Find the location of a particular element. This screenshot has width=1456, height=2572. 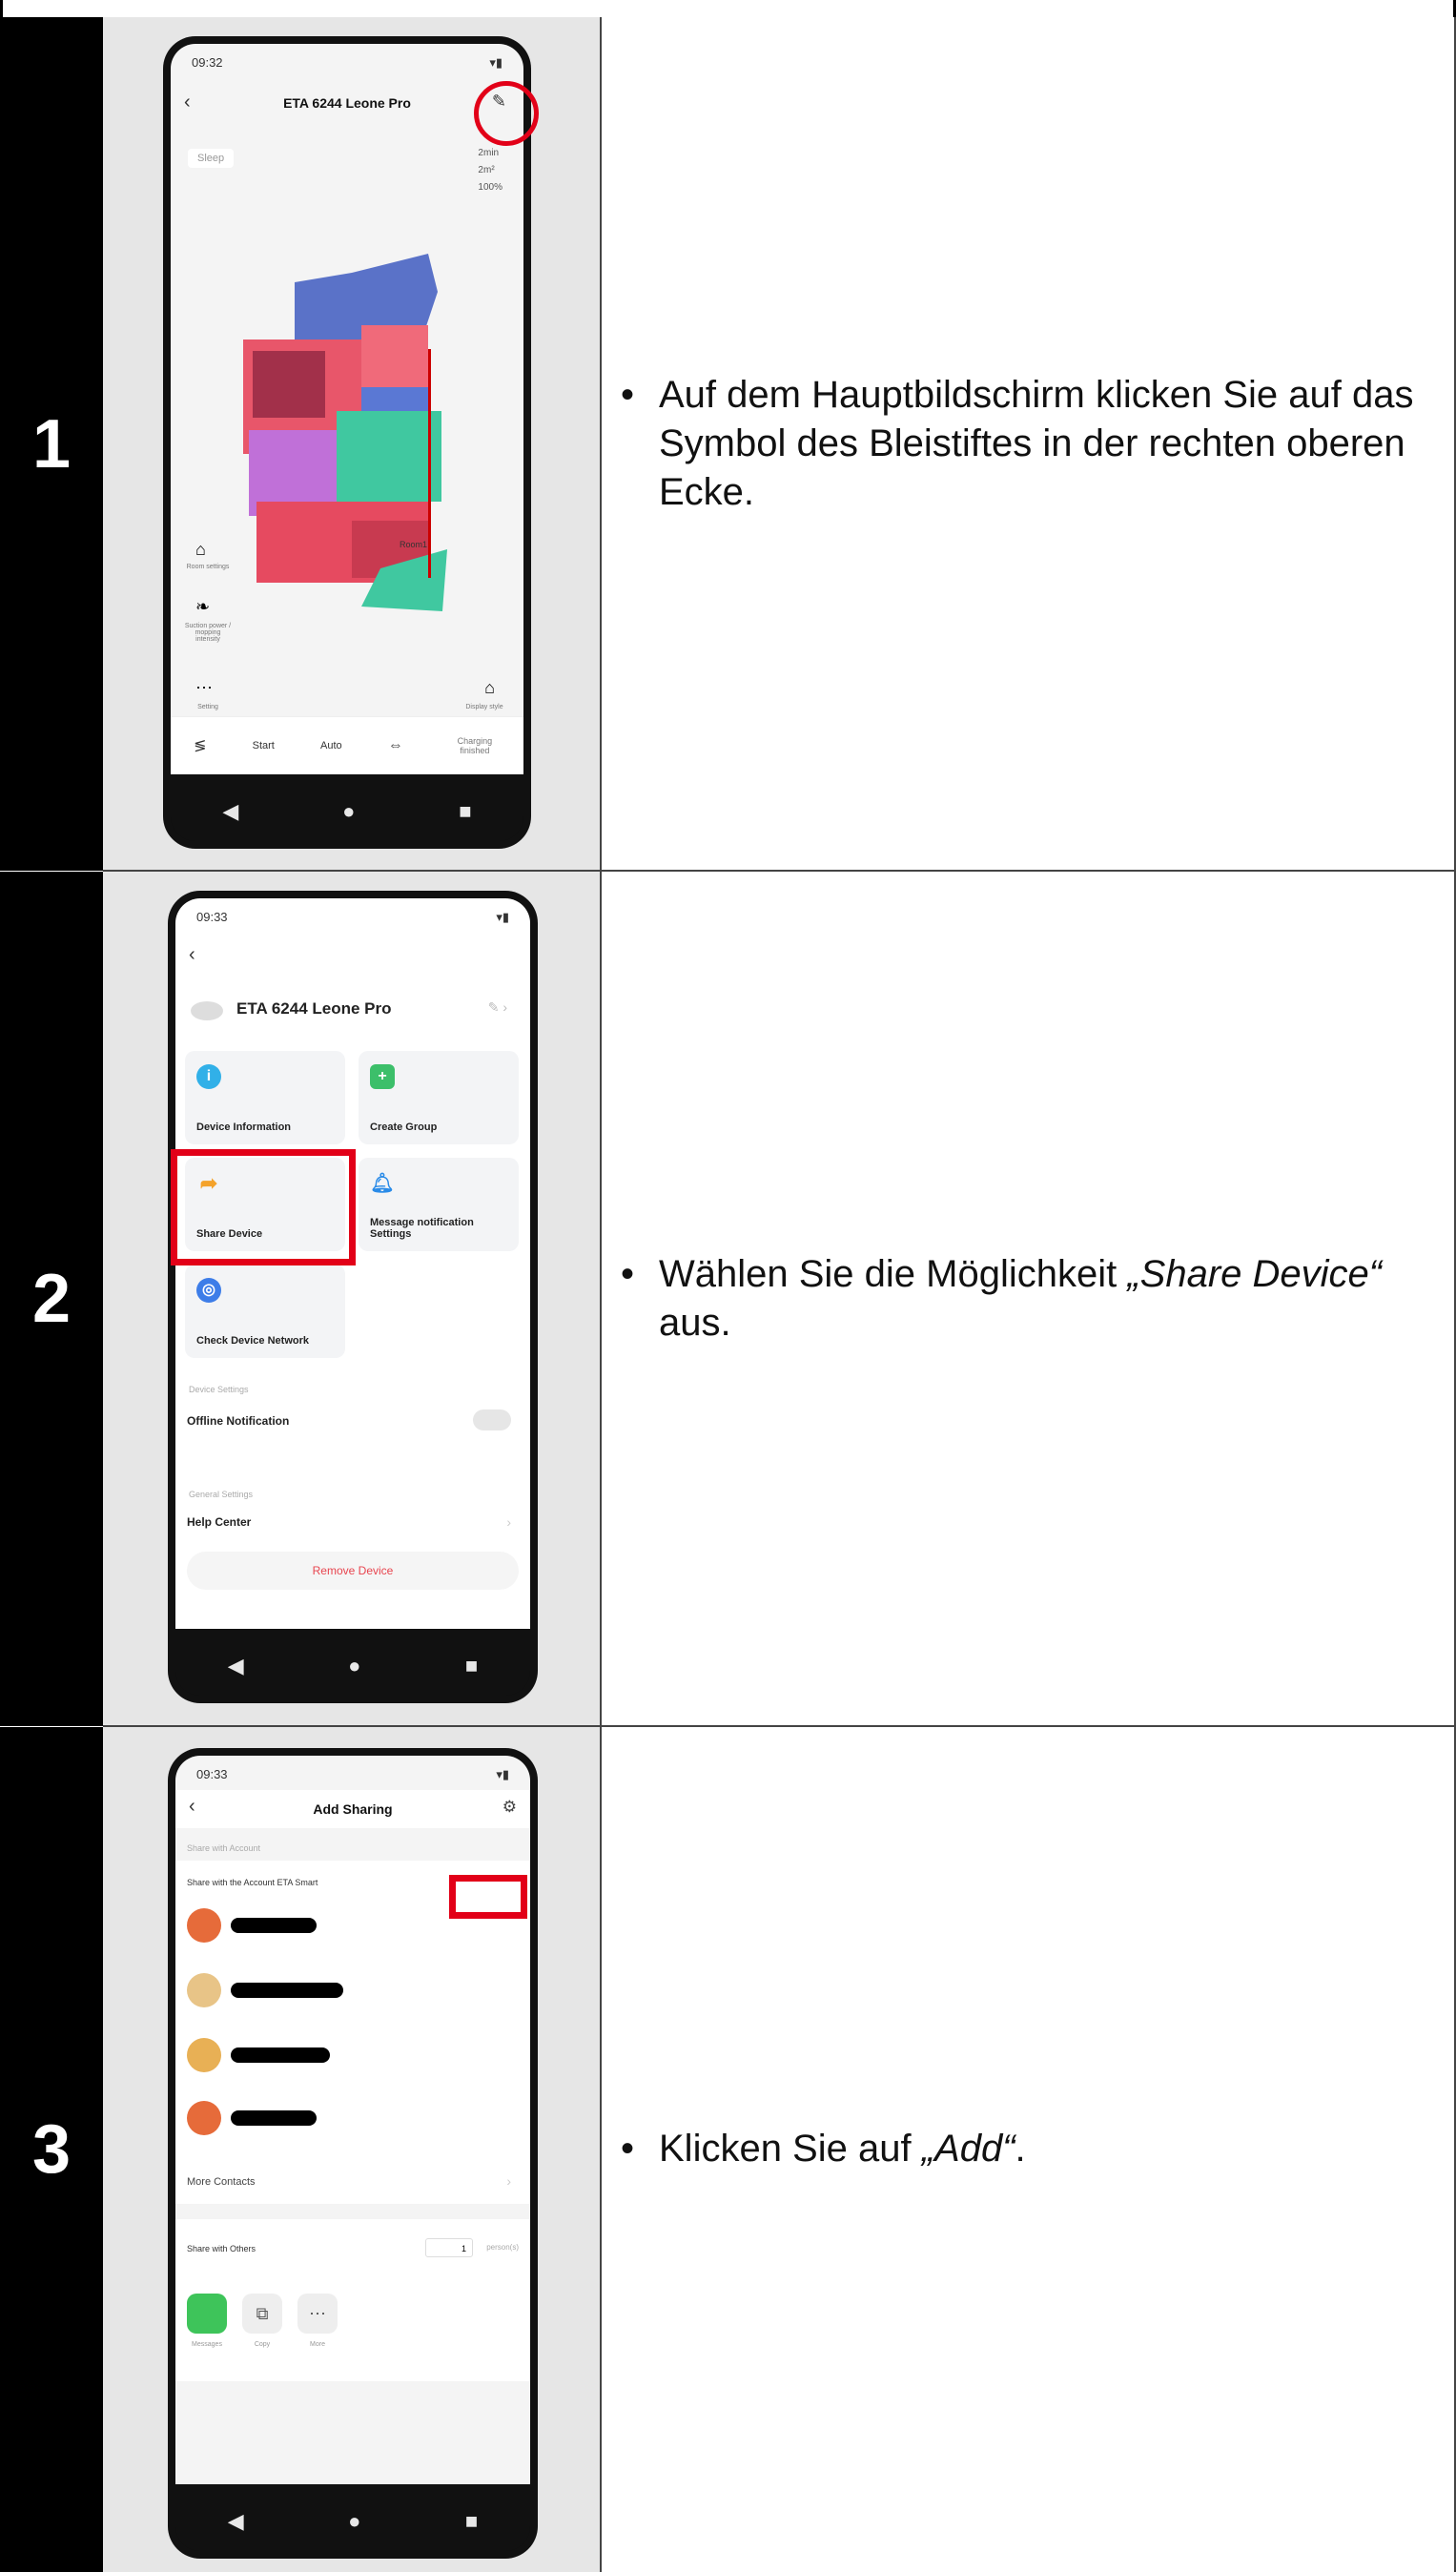

chevron-right-icon: › is located at coordinates (508, 2181).